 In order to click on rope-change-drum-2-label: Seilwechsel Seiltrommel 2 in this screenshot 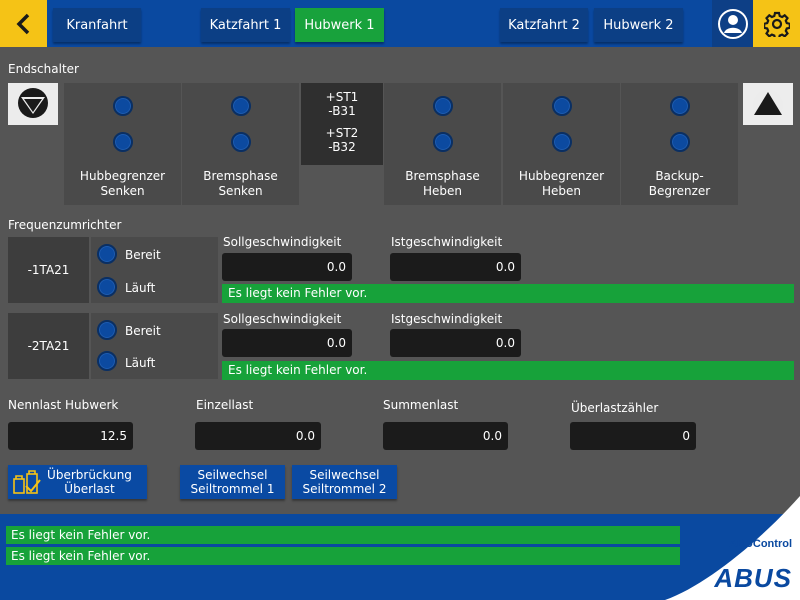, I will do `click(344, 482)`.